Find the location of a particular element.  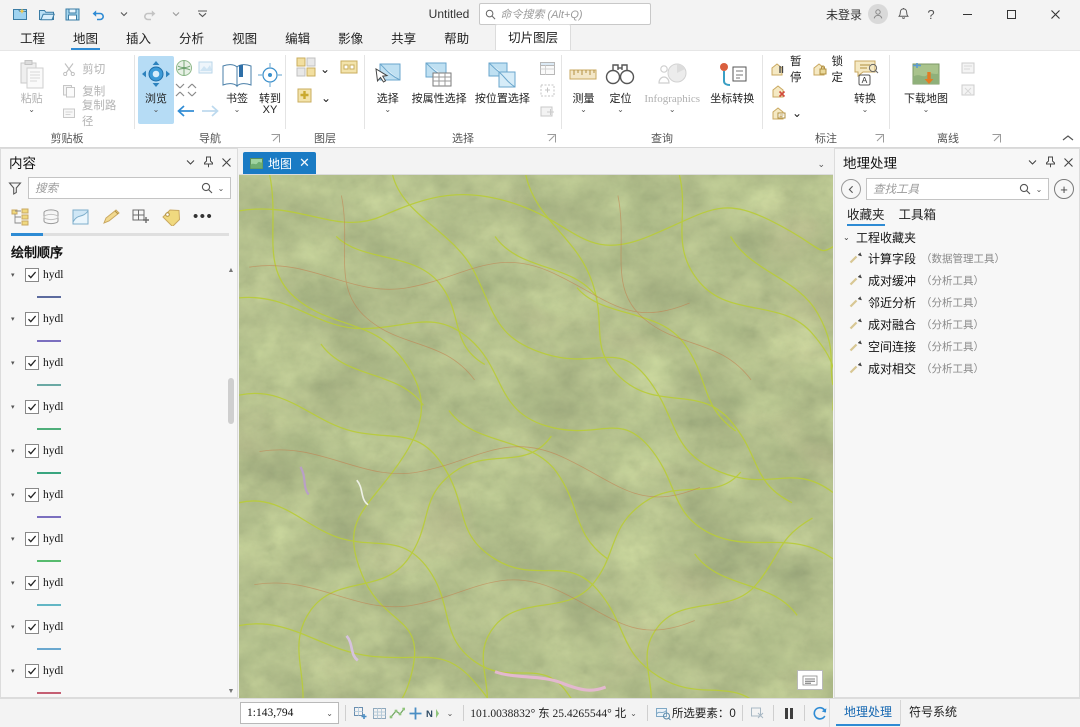

ribbon-tab-map: 地图 is located at coordinates (85, 38).